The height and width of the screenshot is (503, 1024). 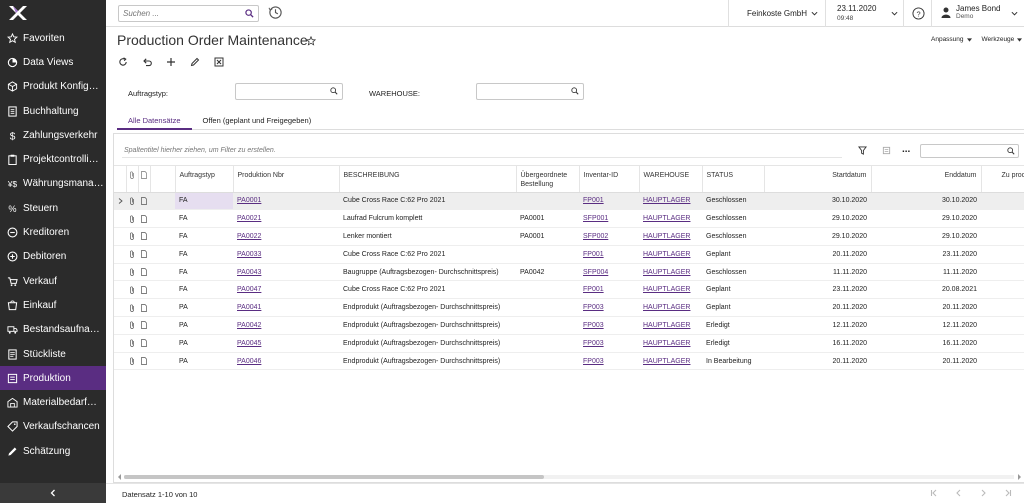 I want to click on refresh-button, so click(x=130, y=62).